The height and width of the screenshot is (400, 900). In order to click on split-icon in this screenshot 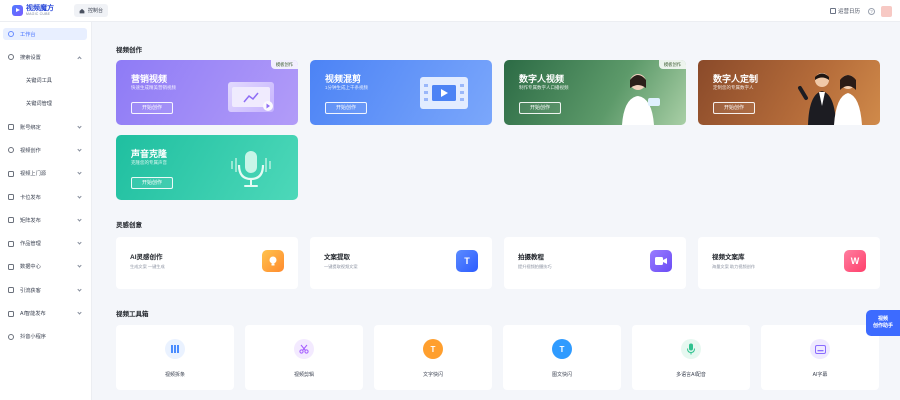, I will do `click(175, 349)`.